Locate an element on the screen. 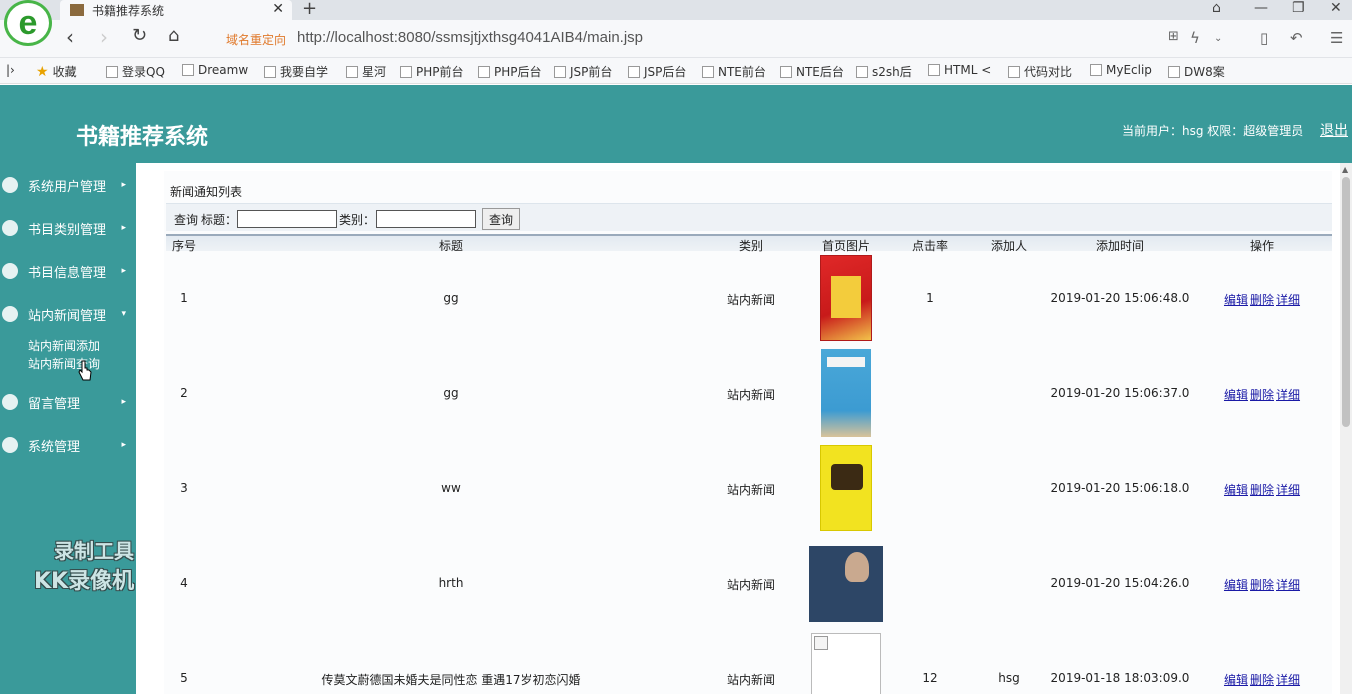 This screenshot has width=1352, height=694. sidebar-item-messages: 留言管理 ▸ is located at coordinates (68, 402).